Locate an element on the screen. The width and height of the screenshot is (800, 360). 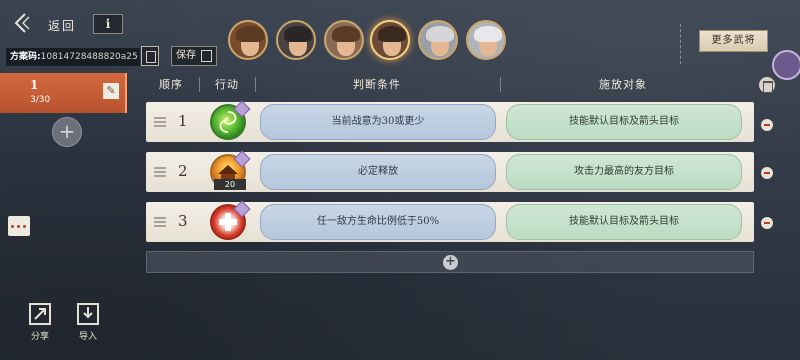
share-label: 分享 is located at coordinates (39, 337).